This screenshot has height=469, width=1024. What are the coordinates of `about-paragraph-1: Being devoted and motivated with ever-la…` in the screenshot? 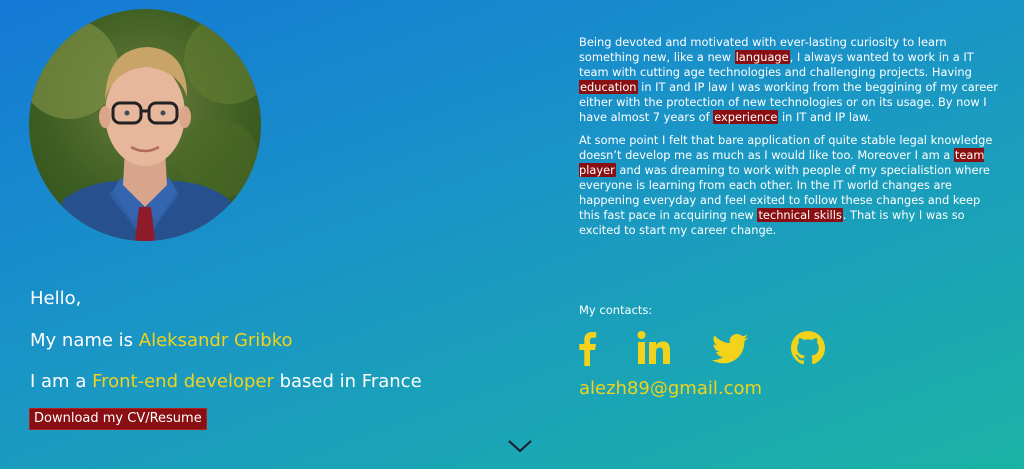 It's located at (789, 80).